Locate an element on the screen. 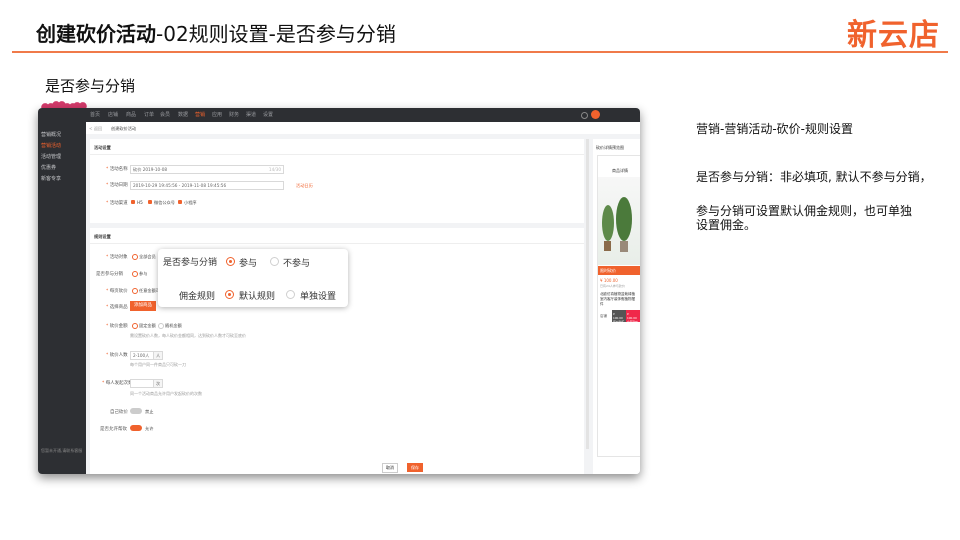 This screenshot has width=960, height=540. sidebar-item: 新客专享 is located at coordinates (51, 178).